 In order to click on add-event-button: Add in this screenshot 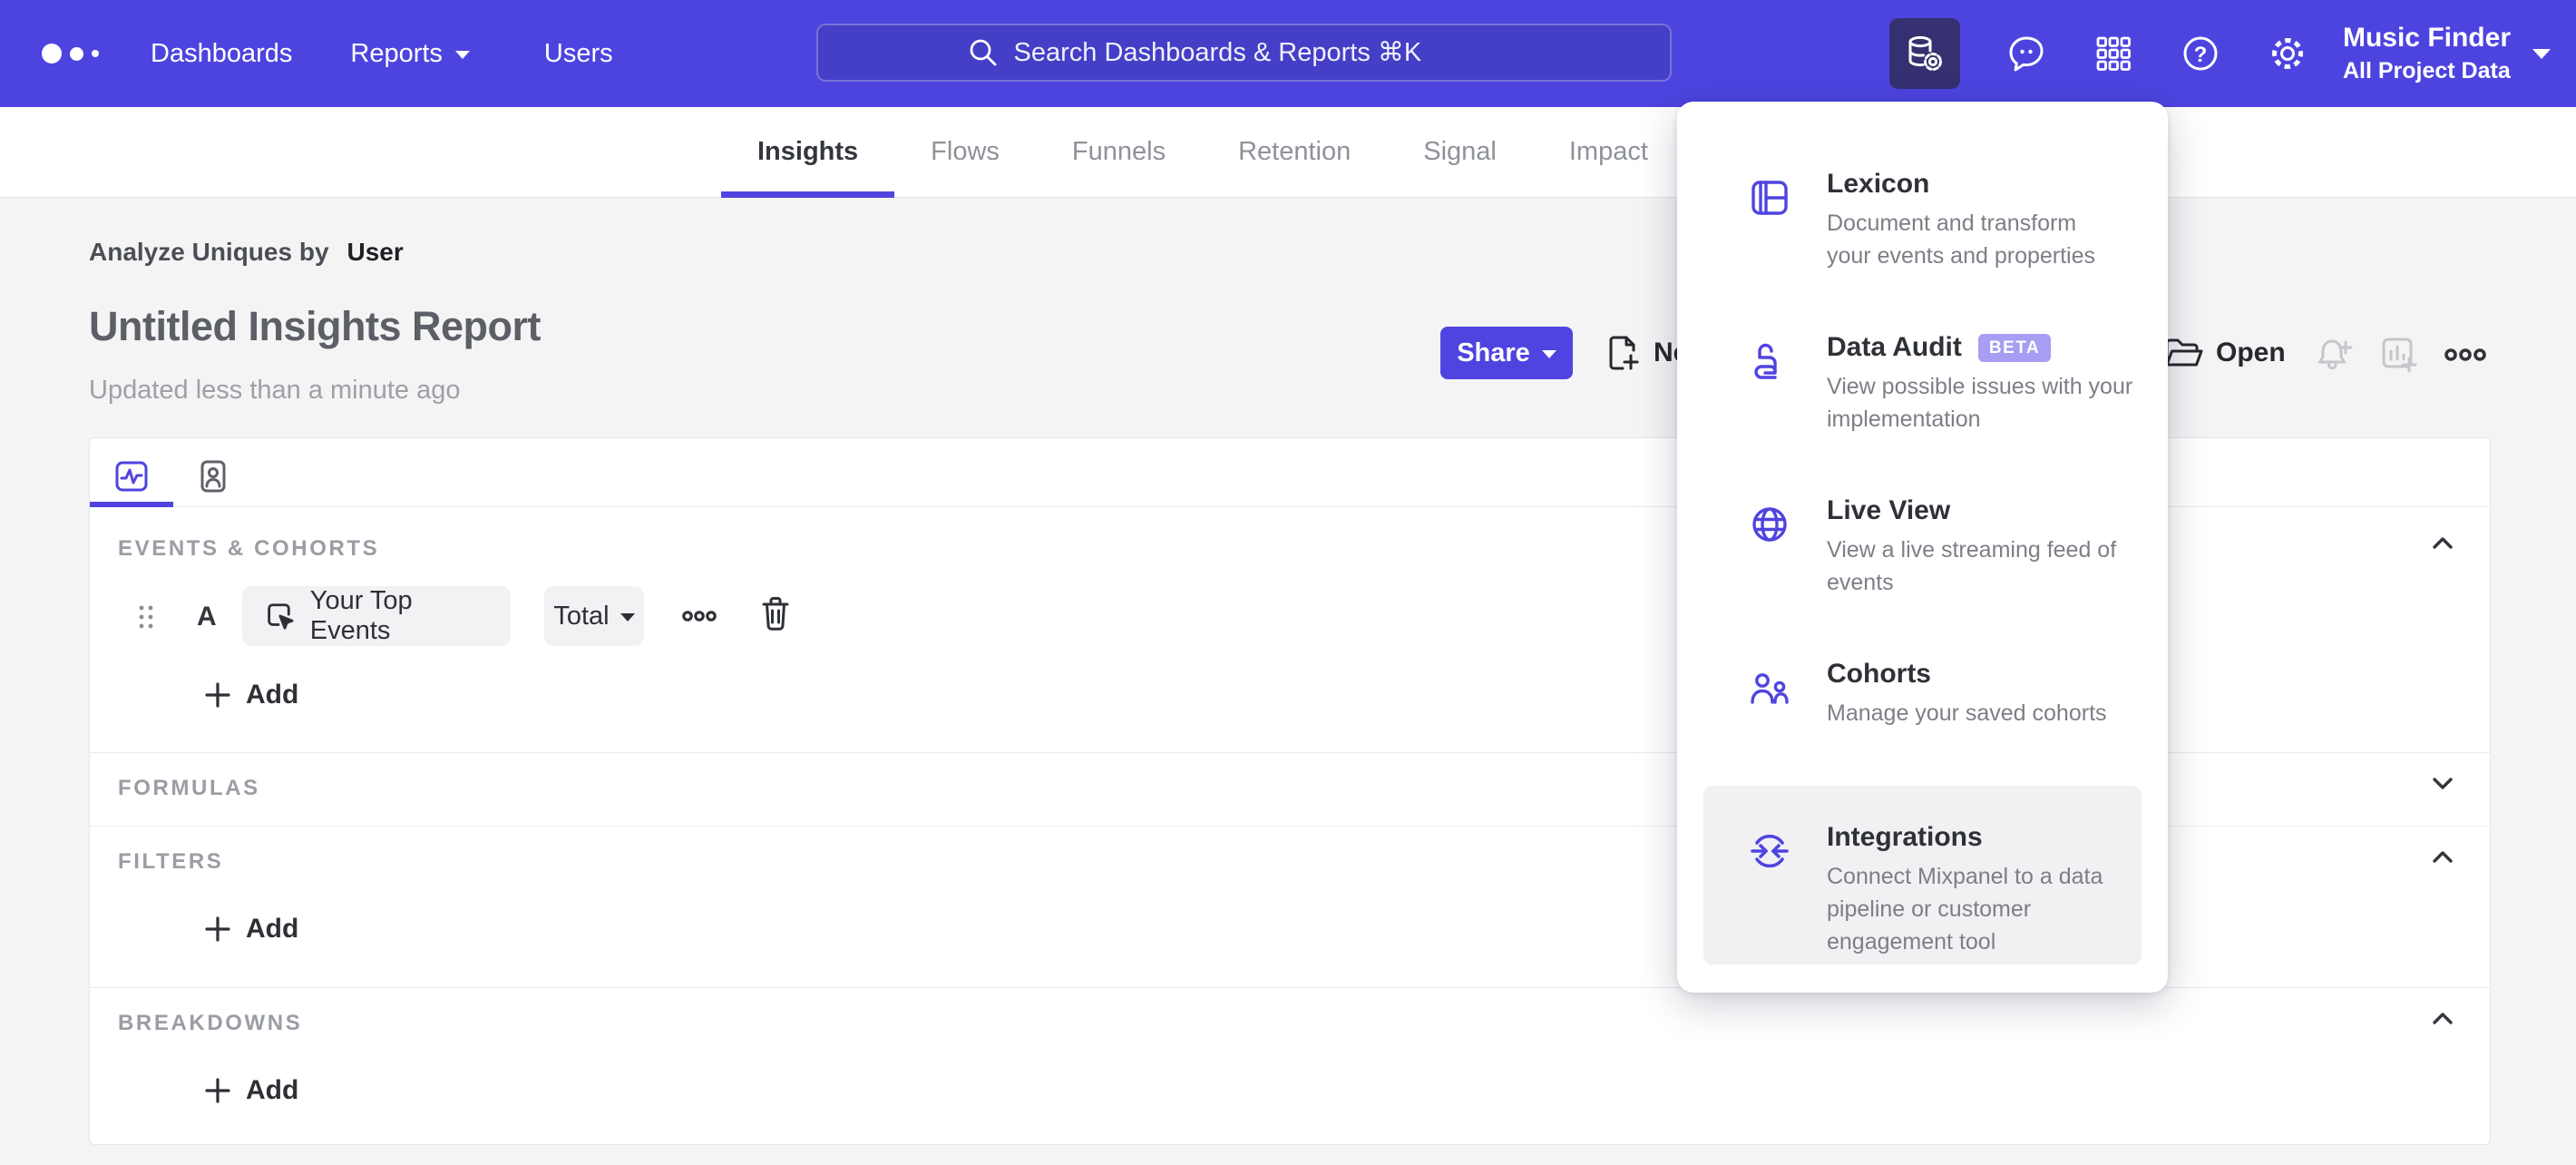, I will do `click(251, 695)`.